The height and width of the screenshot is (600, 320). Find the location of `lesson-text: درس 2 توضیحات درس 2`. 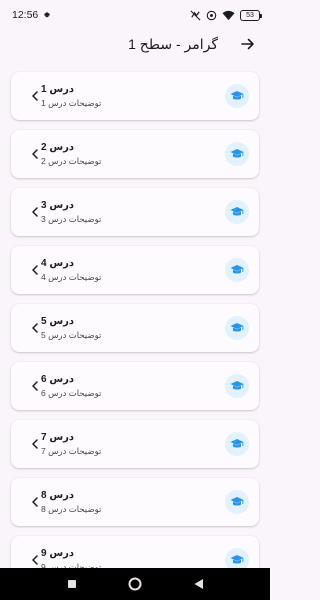

lesson-text: درس 2 توضیحات درس 2 is located at coordinates (126, 154).